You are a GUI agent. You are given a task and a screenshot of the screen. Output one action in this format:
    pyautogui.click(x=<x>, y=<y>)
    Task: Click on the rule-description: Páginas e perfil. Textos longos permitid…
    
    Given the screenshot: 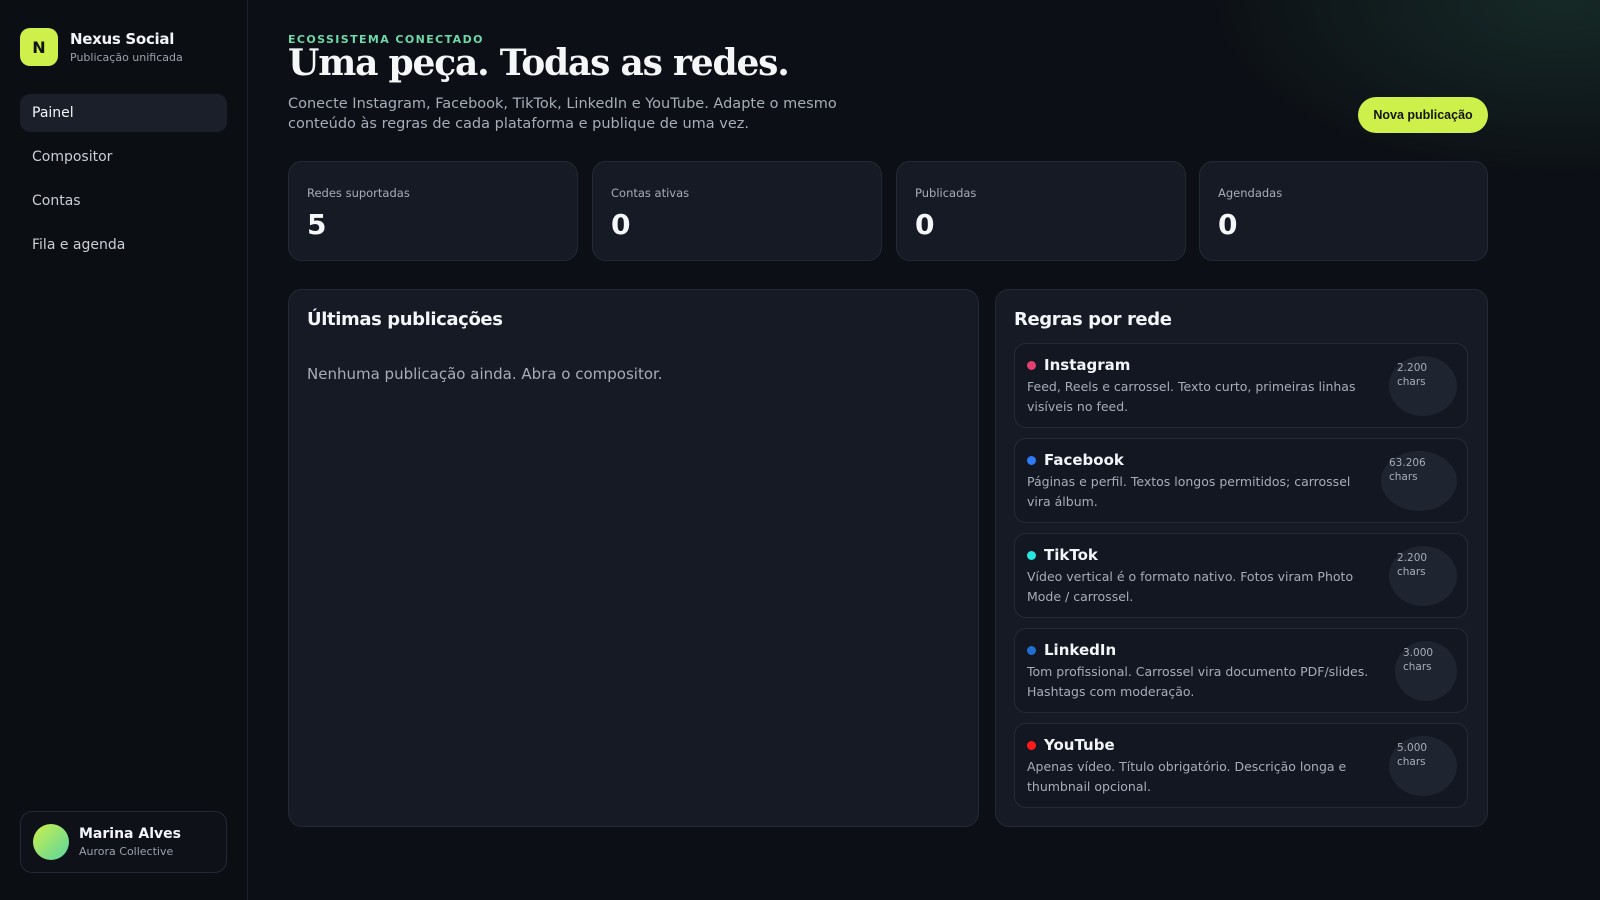 What is the action you would take?
    pyautogui.click(x=1189, y=491)
    